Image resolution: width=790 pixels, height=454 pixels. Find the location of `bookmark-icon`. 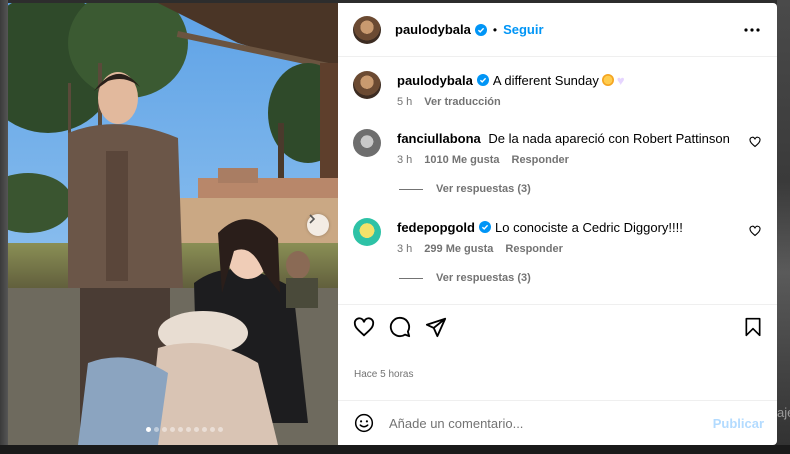

bookmark-icon is located at coordinates (753, 327).